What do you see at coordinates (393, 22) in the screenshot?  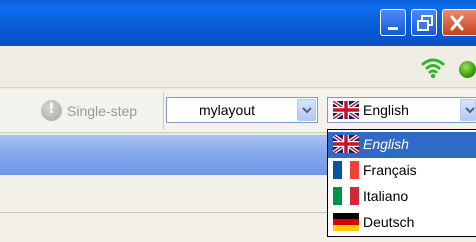 I see `minimize-button` at bounding box center [393, 22].